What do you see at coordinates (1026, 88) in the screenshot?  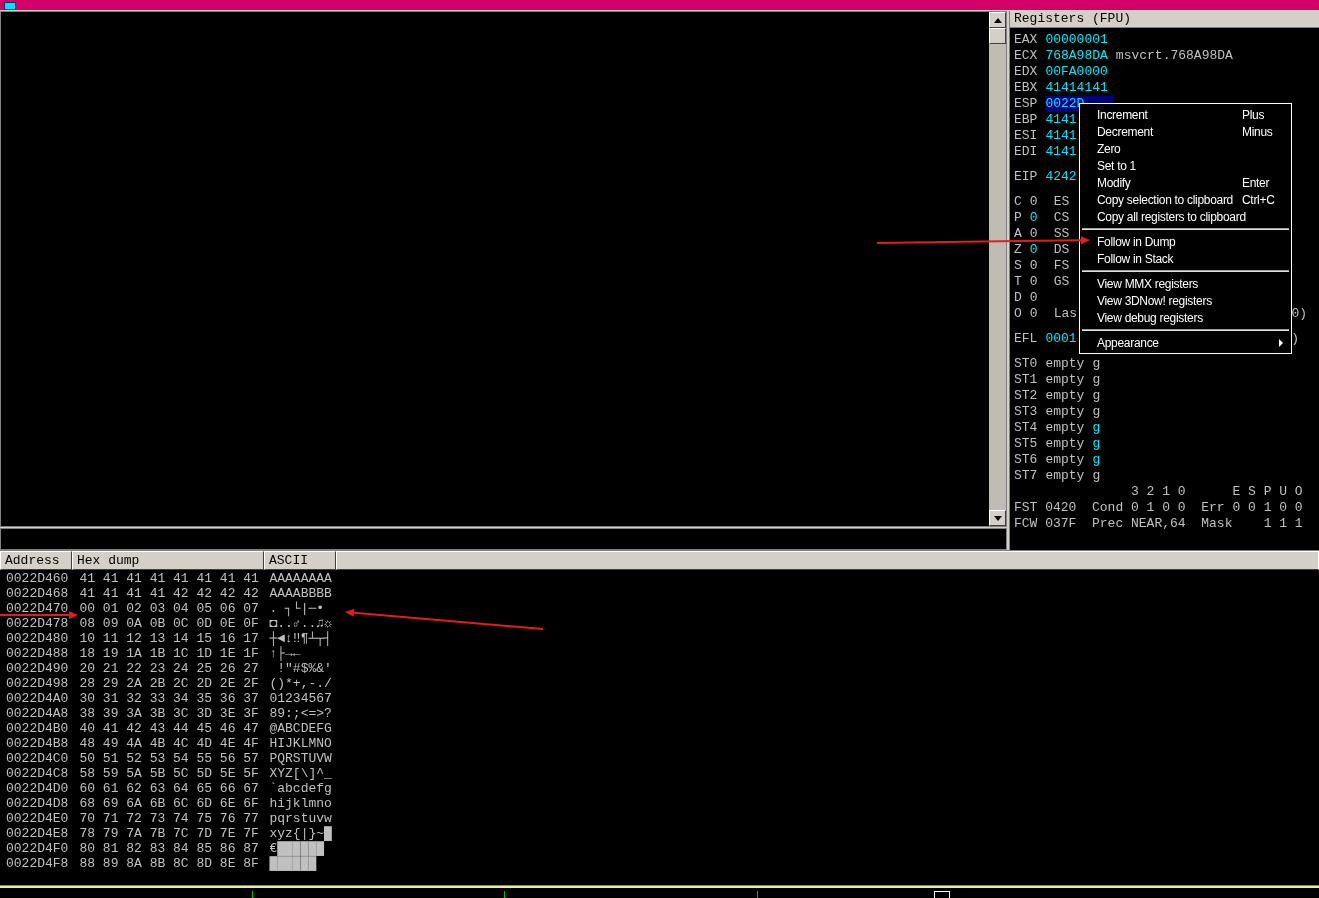 I see `register-name: EBX` at bounding box center [1026, 88].